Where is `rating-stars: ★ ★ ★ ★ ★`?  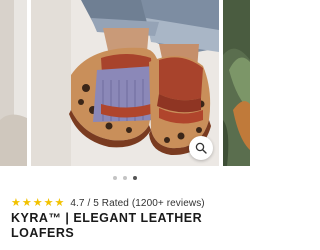
rating-stars: ★ ★ ★ ★ ★ is located at coordinates (38, 202).